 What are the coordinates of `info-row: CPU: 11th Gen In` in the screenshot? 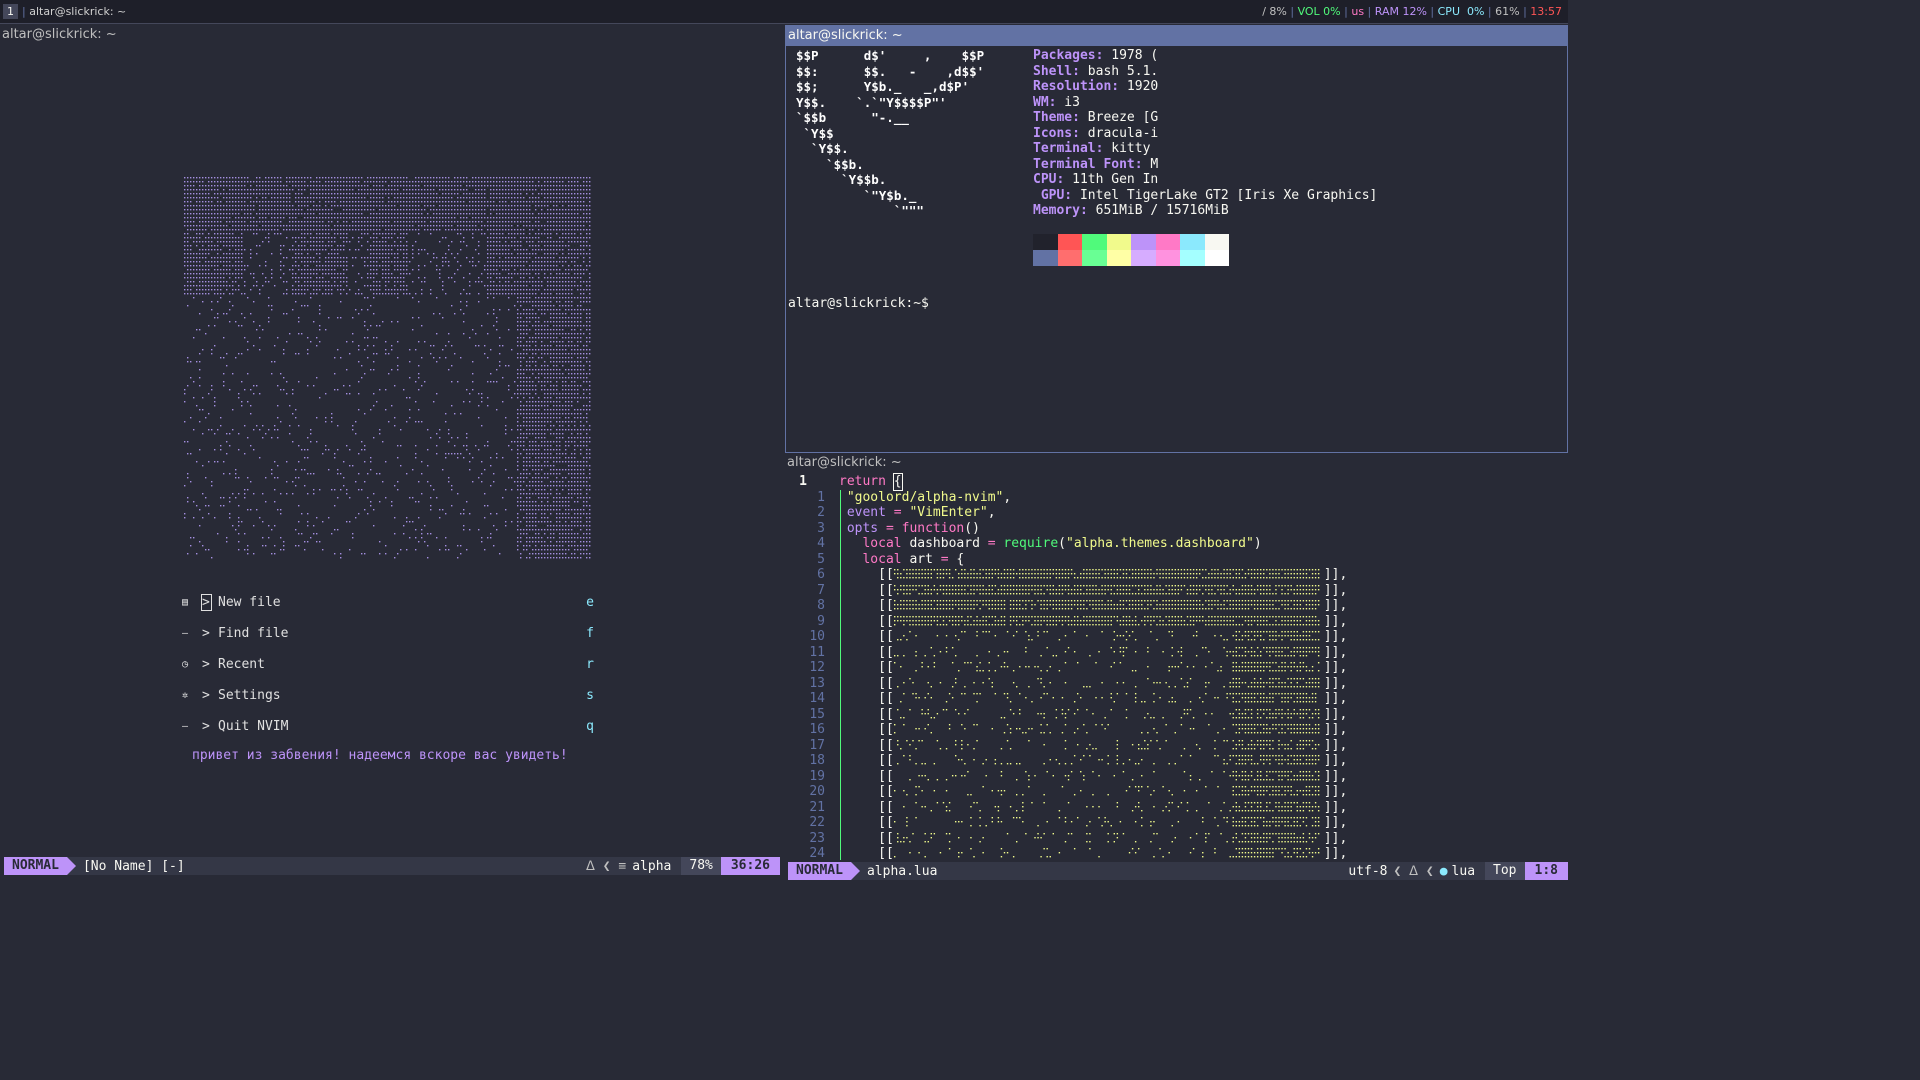 It's located at (1205, 180).